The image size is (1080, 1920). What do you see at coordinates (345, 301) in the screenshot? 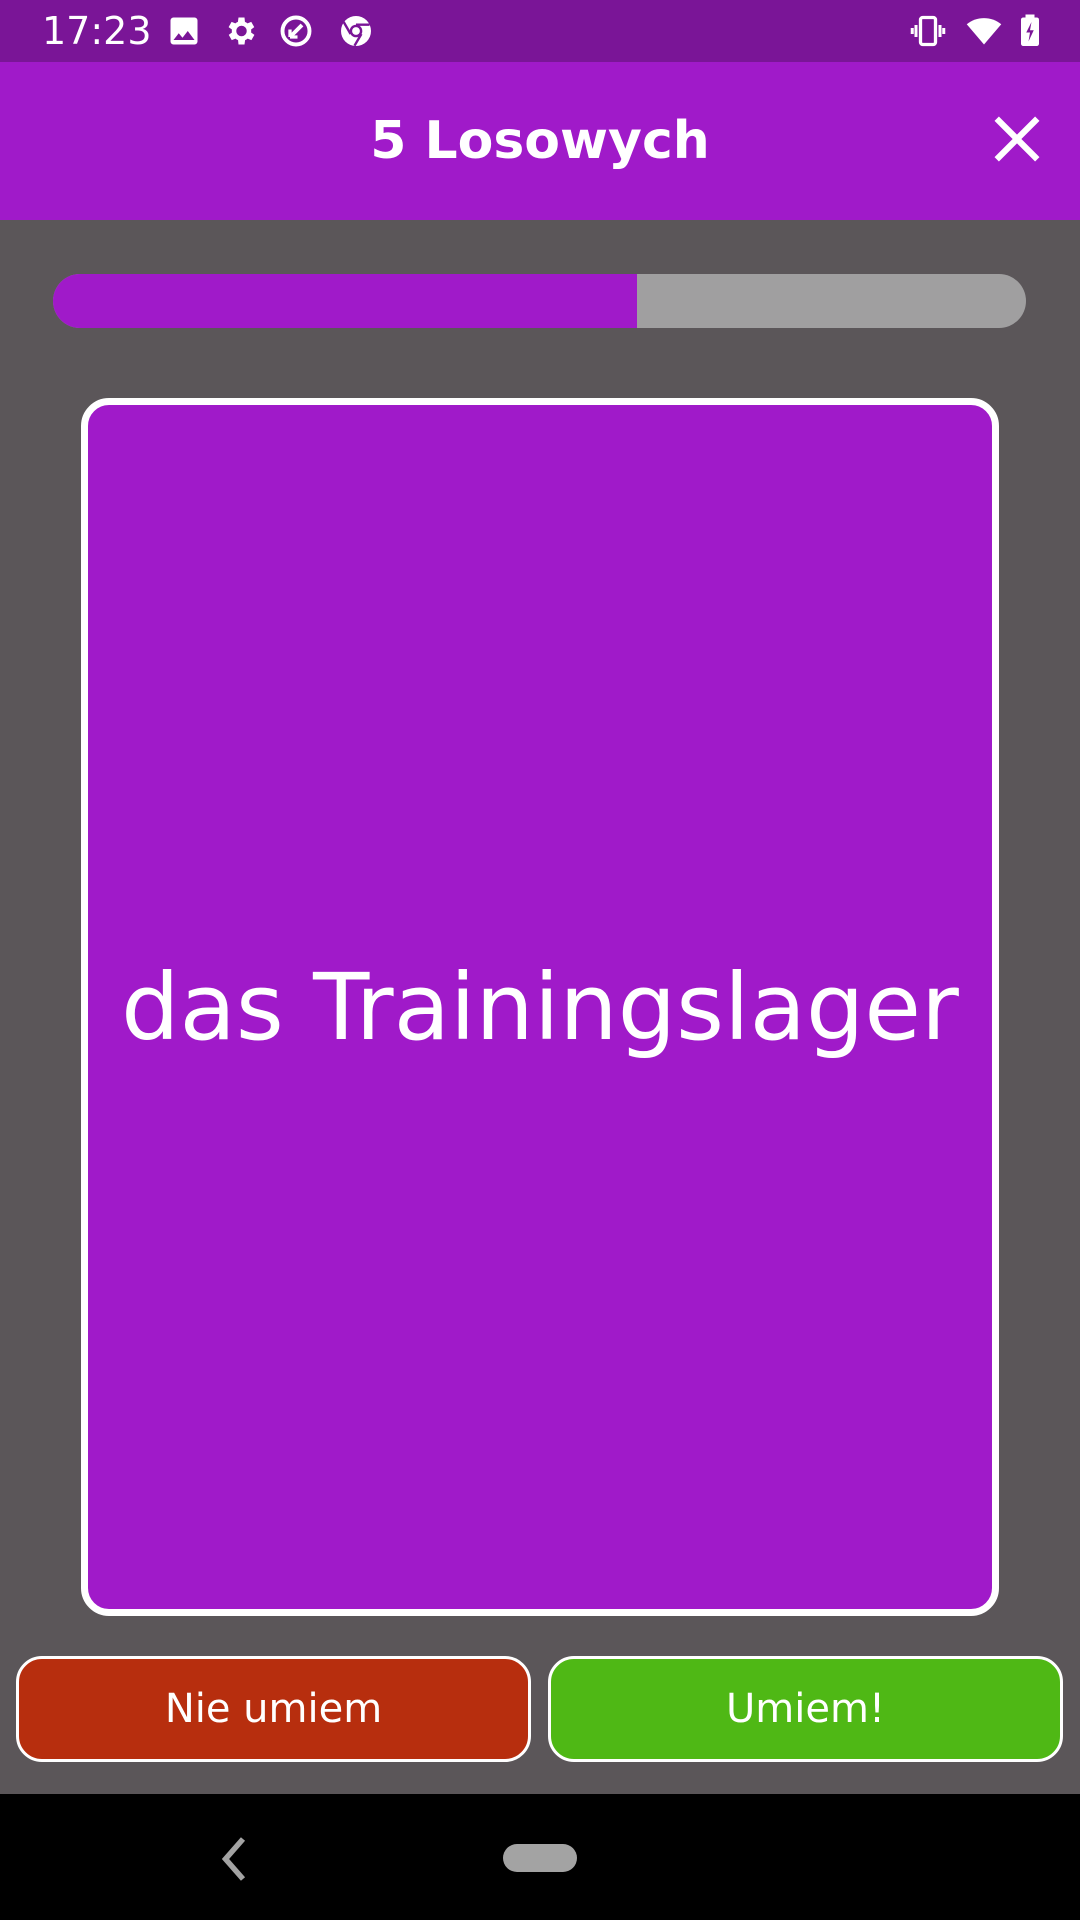
I see `progress-fill` at bounding box center [345, 301].